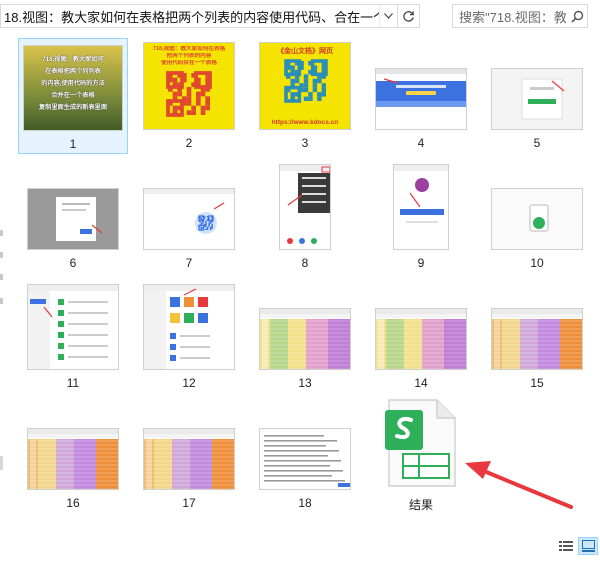 This screenshot has height=561, width=600. Describe the element at coordinates (189, 49) in the screenshot. I see `thumbnail-caption-line: 718,视图：教大家如何在表格` at that location.